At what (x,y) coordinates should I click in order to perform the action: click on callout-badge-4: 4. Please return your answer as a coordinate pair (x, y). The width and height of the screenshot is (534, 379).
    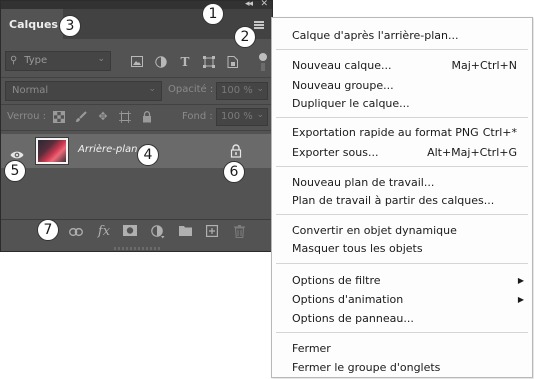
    Looking at the image, I should click on (148, 155).